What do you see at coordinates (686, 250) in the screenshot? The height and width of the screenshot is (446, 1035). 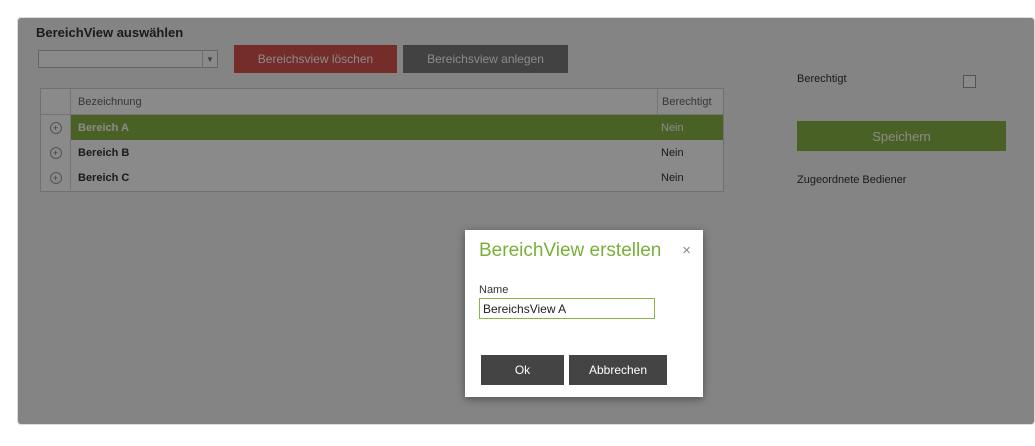 I see `close-icon: ×` at bounding box center [686, 250].